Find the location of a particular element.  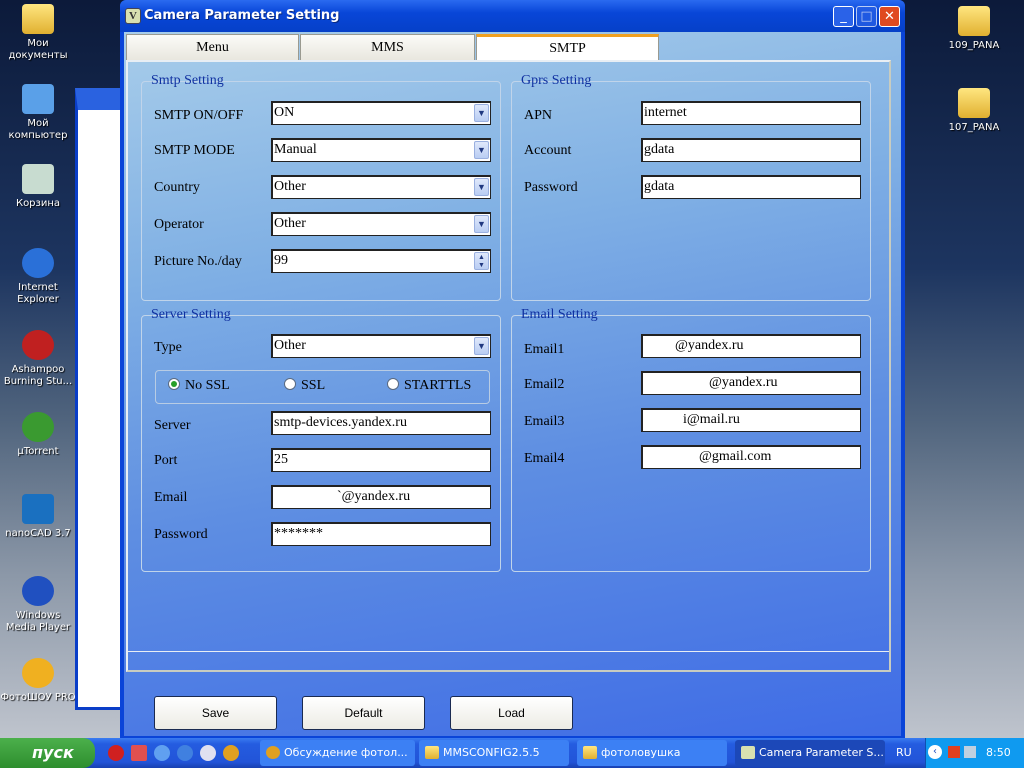

task-label: MMSCONFIG2.5.5 is located at coordinates (491, 752).